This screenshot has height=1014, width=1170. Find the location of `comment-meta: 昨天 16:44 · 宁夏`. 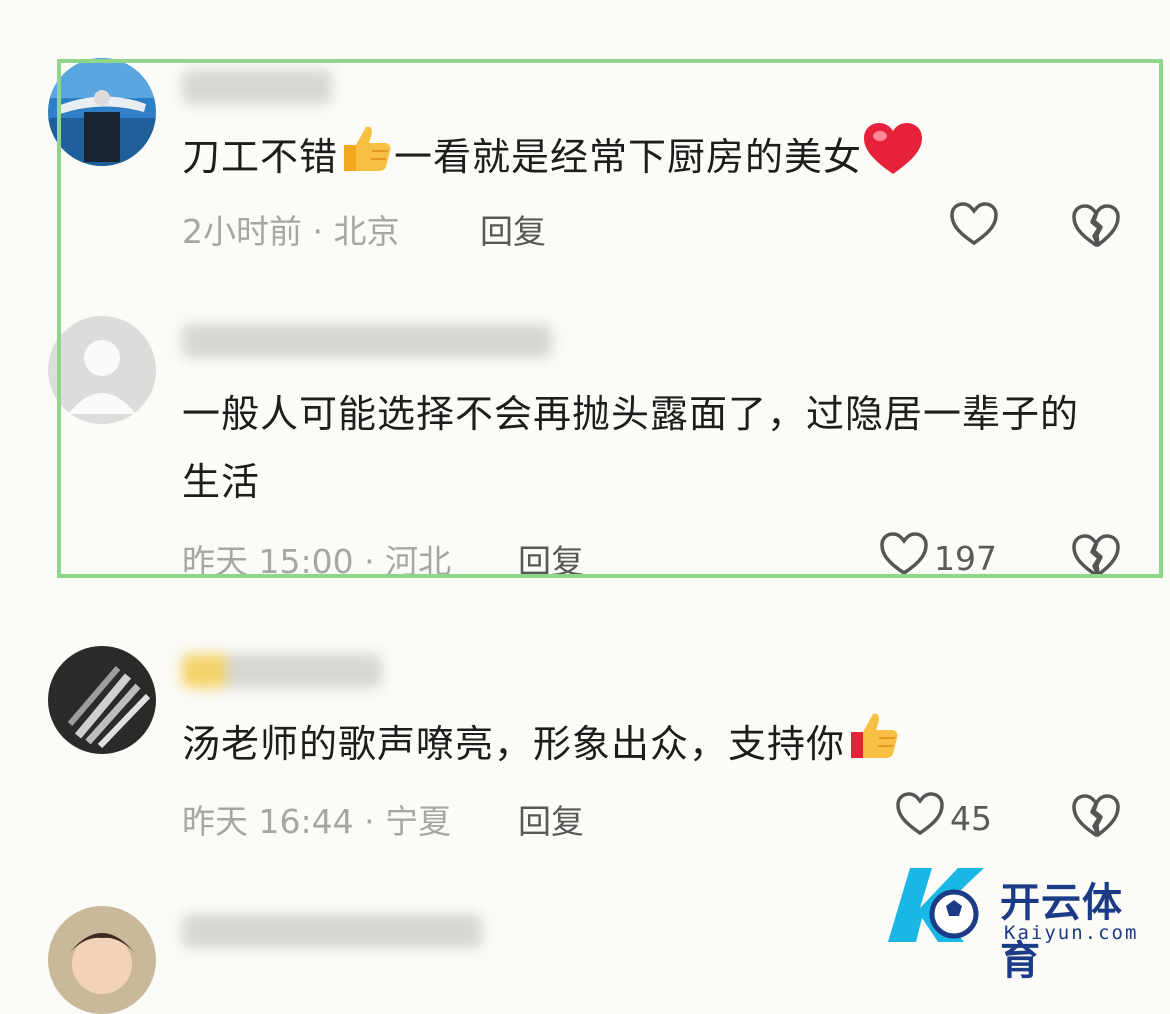

comment-meta: 昨天 16:44 · 宁夏 is located at coordinates (317, 821).